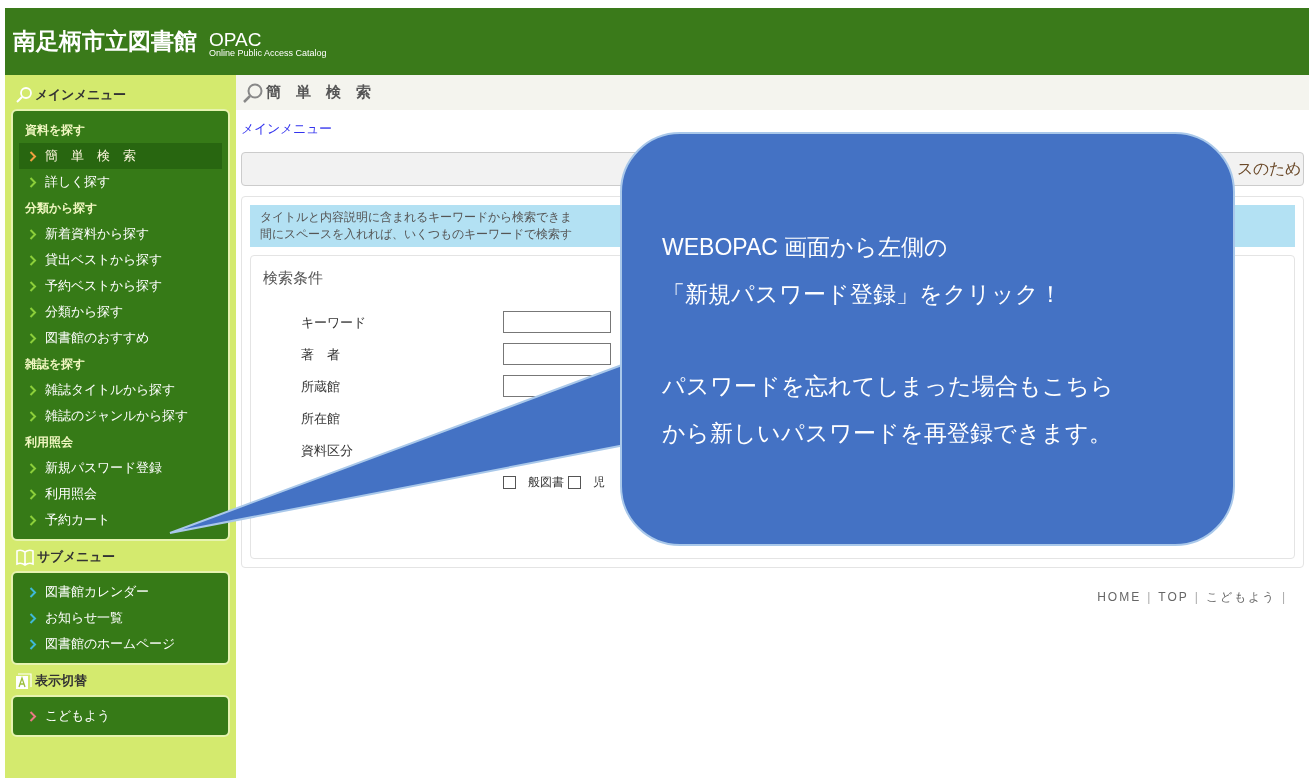 This screenshot has width=1309, height=778. I want to click on menu-item: 予約ベストから探す, so click(120, 286).